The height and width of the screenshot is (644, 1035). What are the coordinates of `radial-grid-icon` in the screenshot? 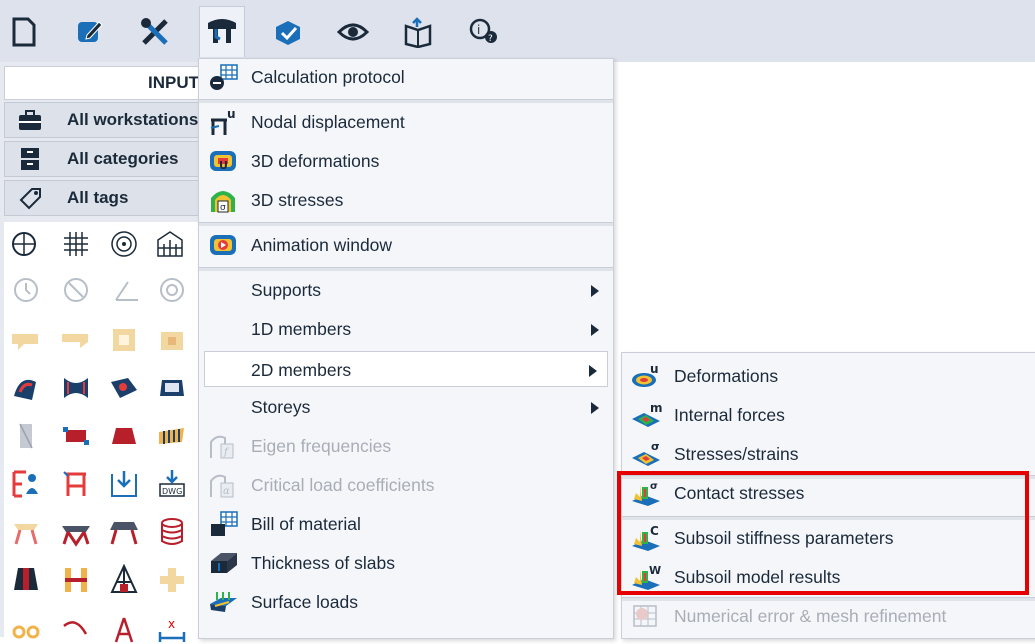 It's located at (124, 244).